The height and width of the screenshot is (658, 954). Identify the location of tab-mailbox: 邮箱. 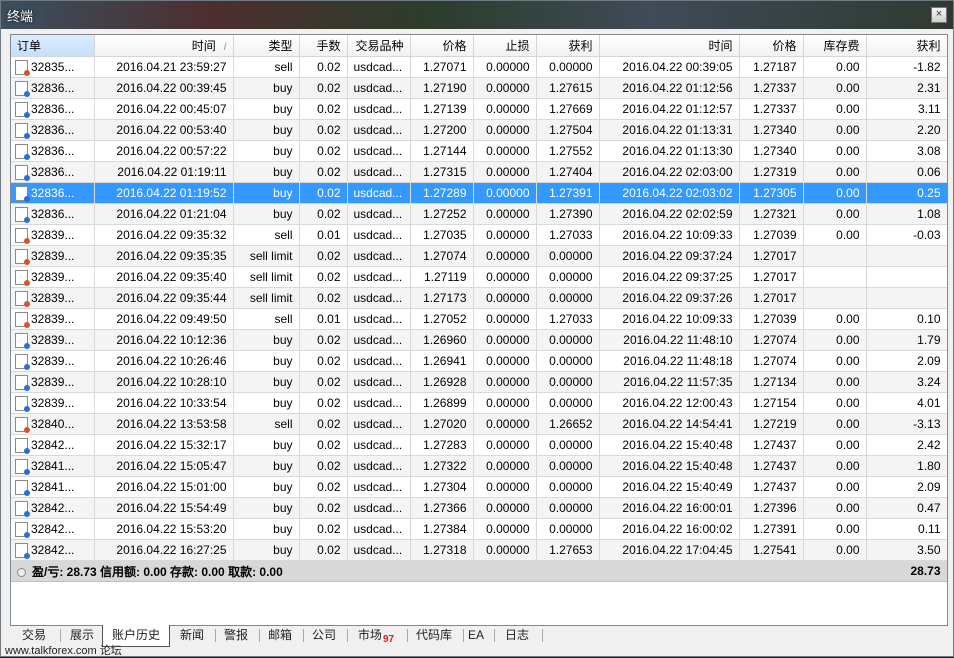
(280, 635).